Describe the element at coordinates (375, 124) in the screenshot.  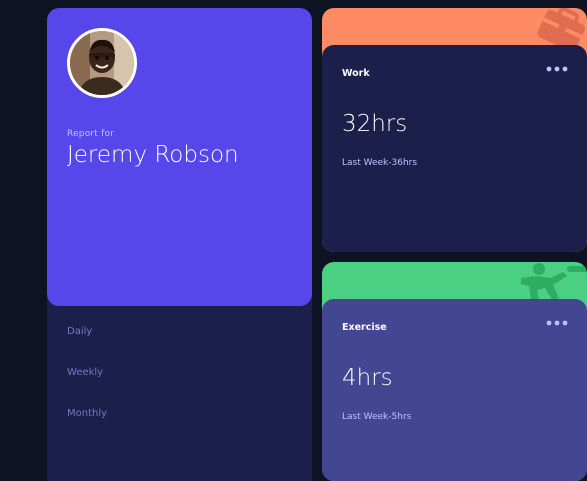
I see `current-hours: 32hrs` at that location.